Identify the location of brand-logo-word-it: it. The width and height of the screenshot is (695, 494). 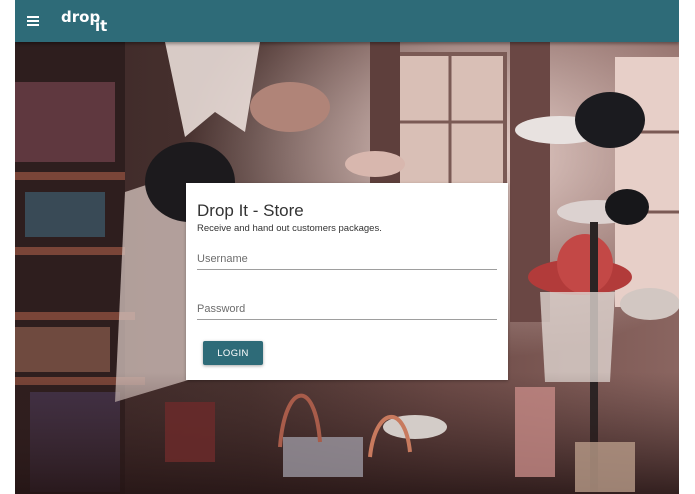
(101, 26).